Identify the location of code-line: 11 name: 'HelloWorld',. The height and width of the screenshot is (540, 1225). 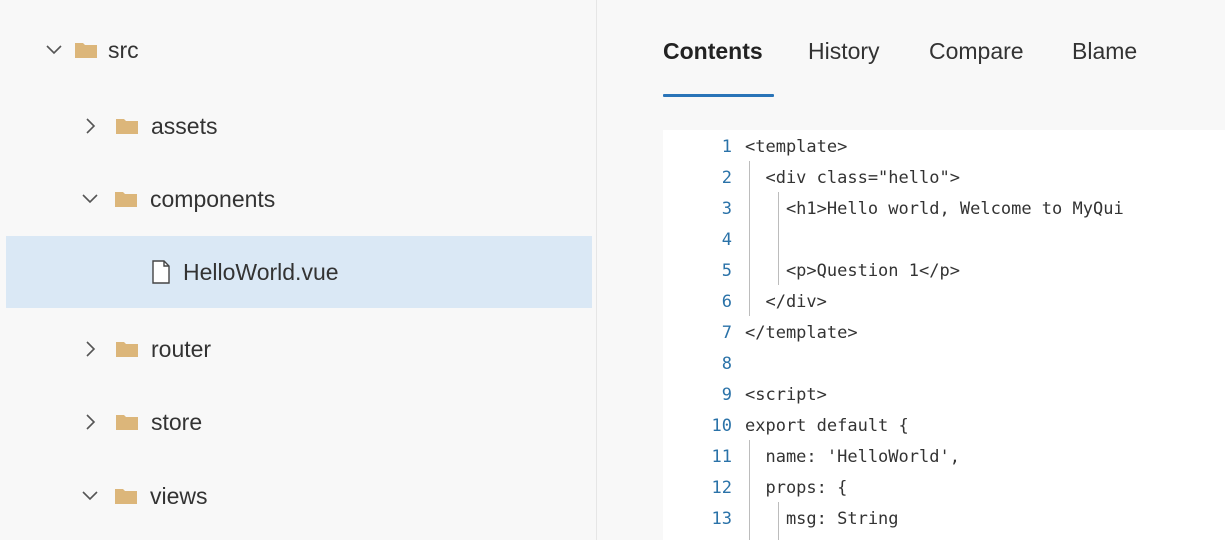
(944, 457).